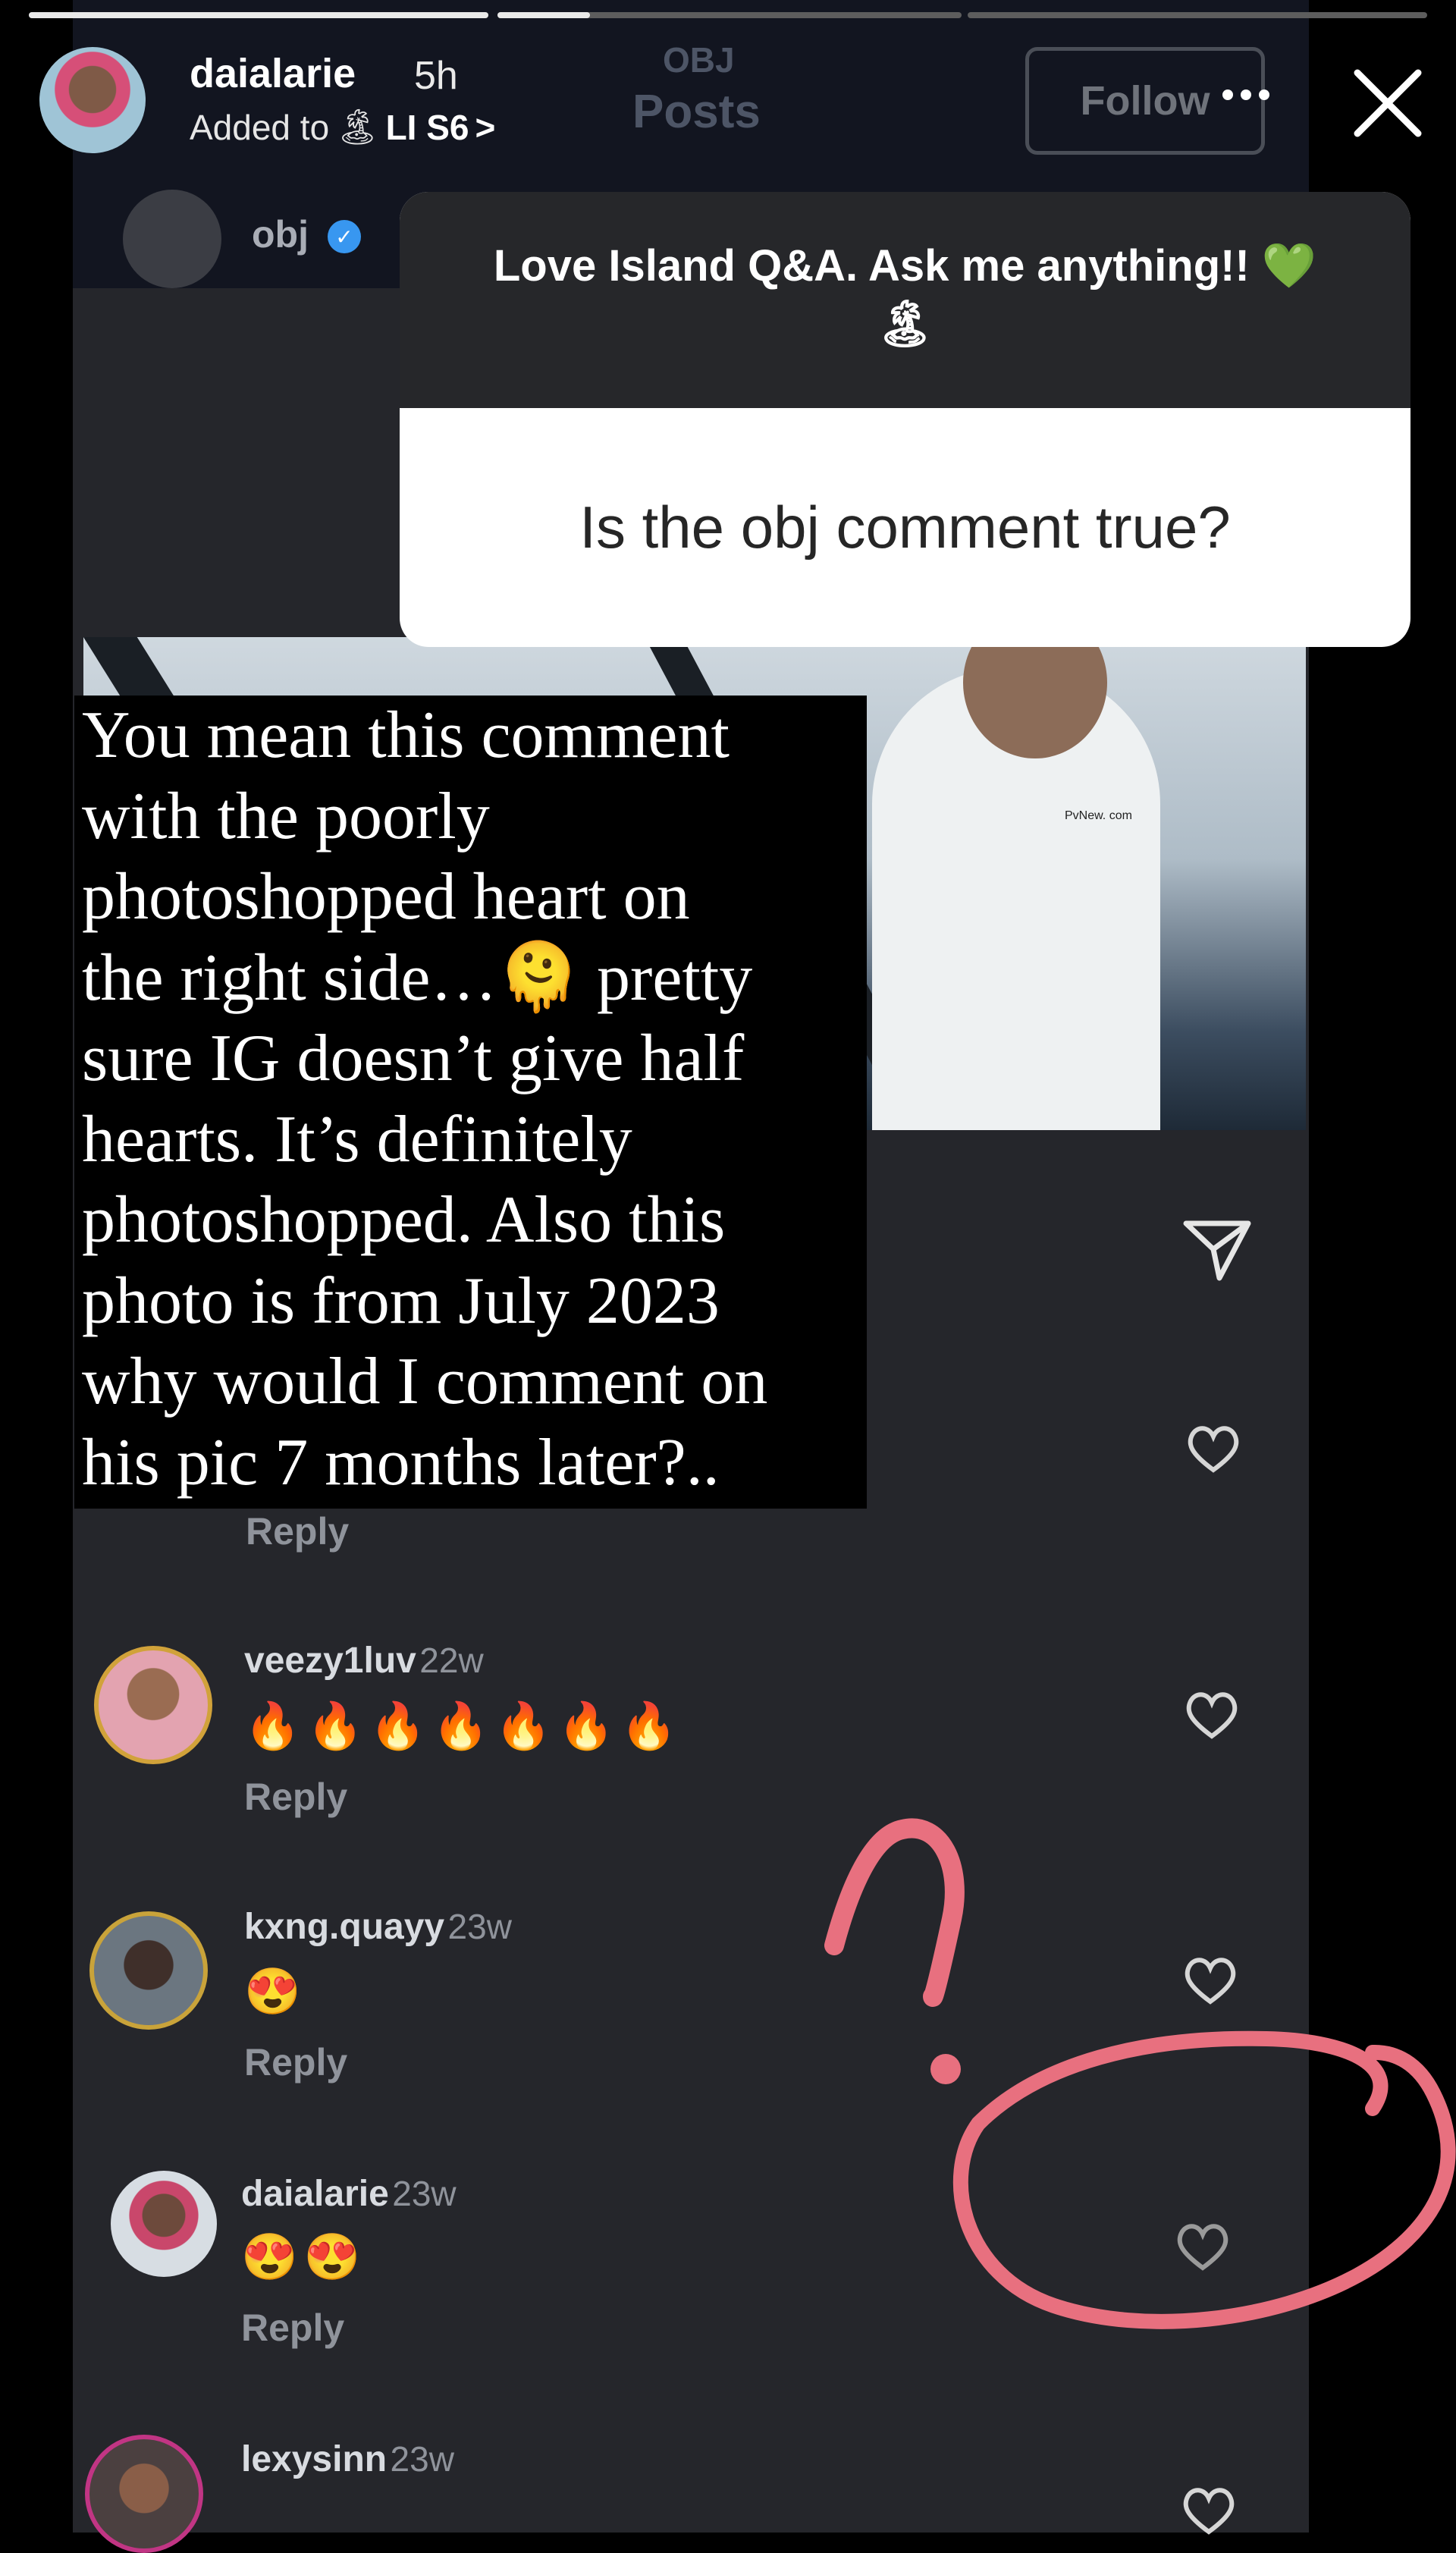 This screenshot has height=2553, width=1456. I want to click on background-page-title: Posts, so click(696, 112).